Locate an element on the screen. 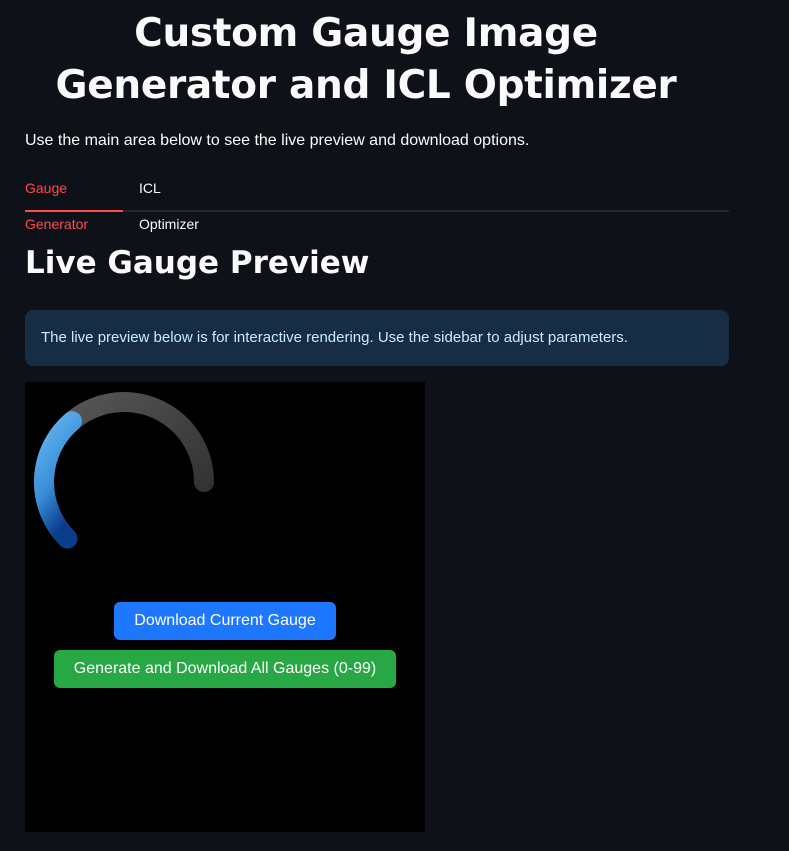  download-all-gauges-button: Generate and Download All Gauges (0-99) is located at coordinates (225, 669).